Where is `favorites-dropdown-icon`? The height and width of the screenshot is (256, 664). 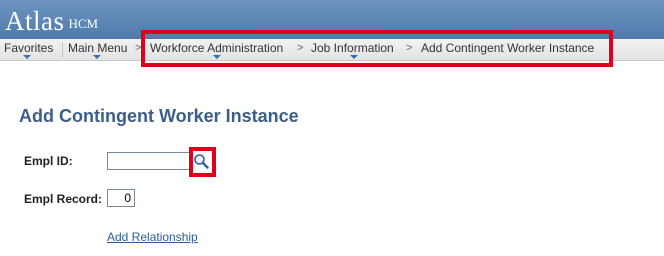
favorites-dropdown-icon is located at coordinates (27, 57).